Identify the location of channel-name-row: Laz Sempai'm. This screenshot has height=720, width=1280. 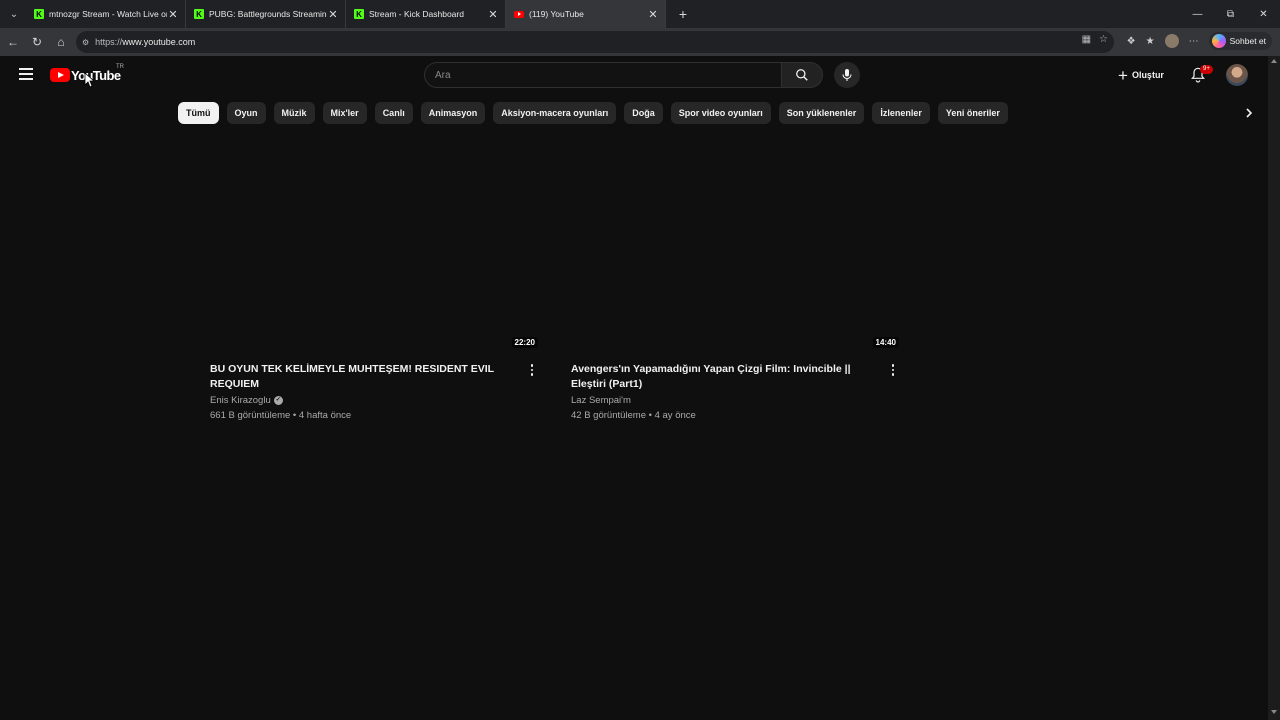
(725, 400).